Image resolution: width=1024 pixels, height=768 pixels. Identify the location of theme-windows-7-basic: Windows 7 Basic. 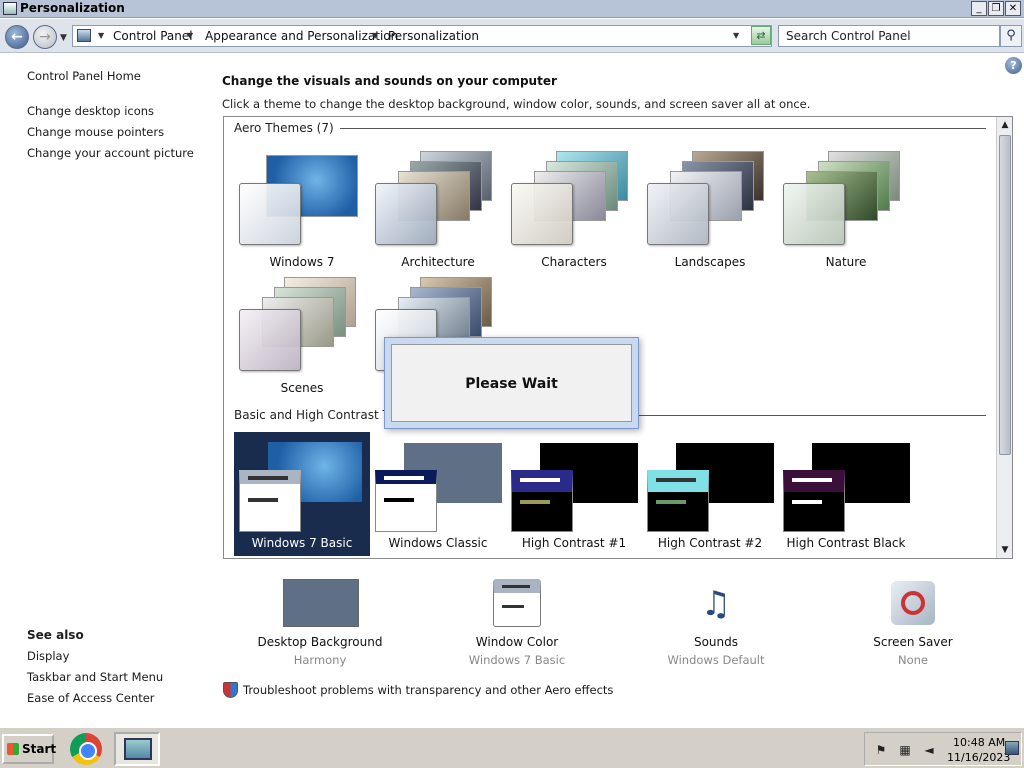
(302, 494).